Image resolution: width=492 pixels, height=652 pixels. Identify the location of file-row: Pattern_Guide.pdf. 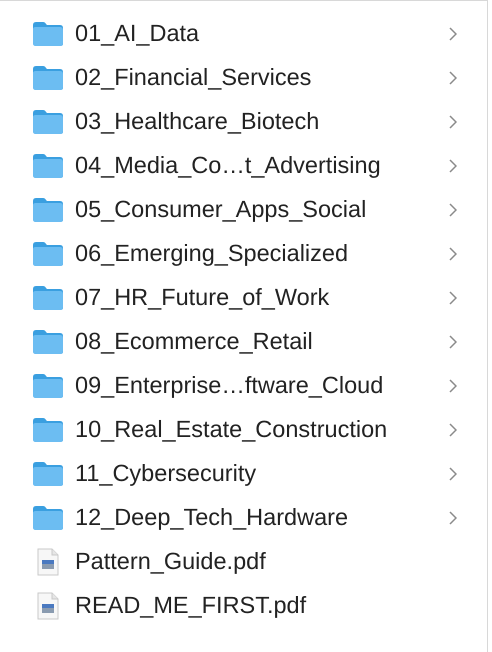
(243, 562).